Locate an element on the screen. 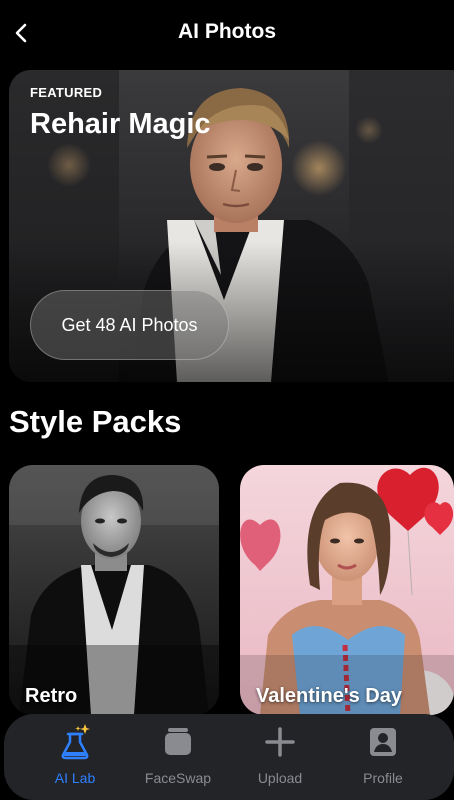  plus-icon is located at coordinates (280, 742).